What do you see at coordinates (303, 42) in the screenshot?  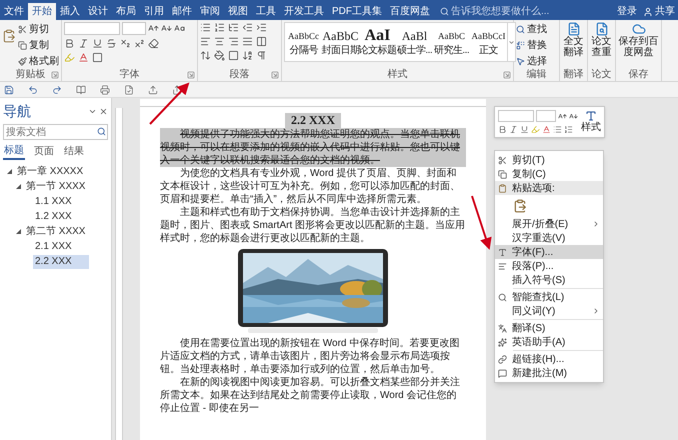 I see `style-option: AaBbCc 分隔号` at bounding box center [303, 42].